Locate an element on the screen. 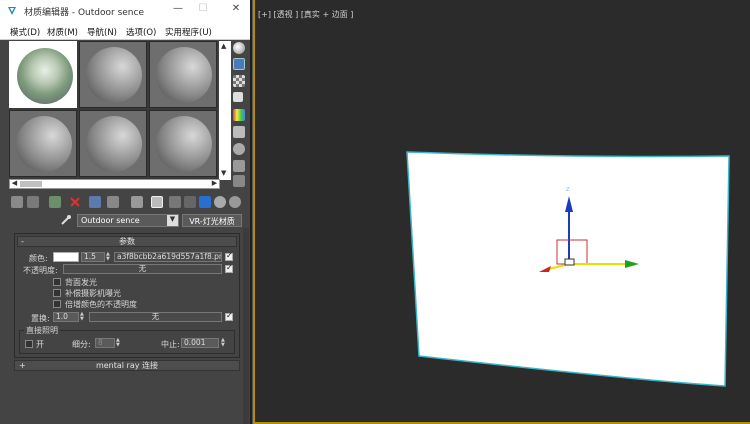 The height and width of the screenshot is (424, 750). opacity-map-button: 无 is located at coordinates (142, 269).